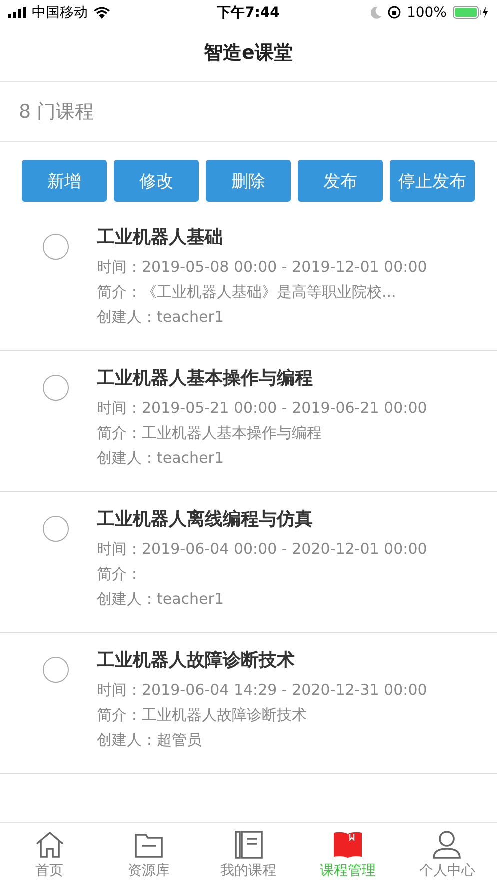  Describe the element at coordinates (248, 53) in the screenshot. I see `app-title: 智造e课堂` at that location.